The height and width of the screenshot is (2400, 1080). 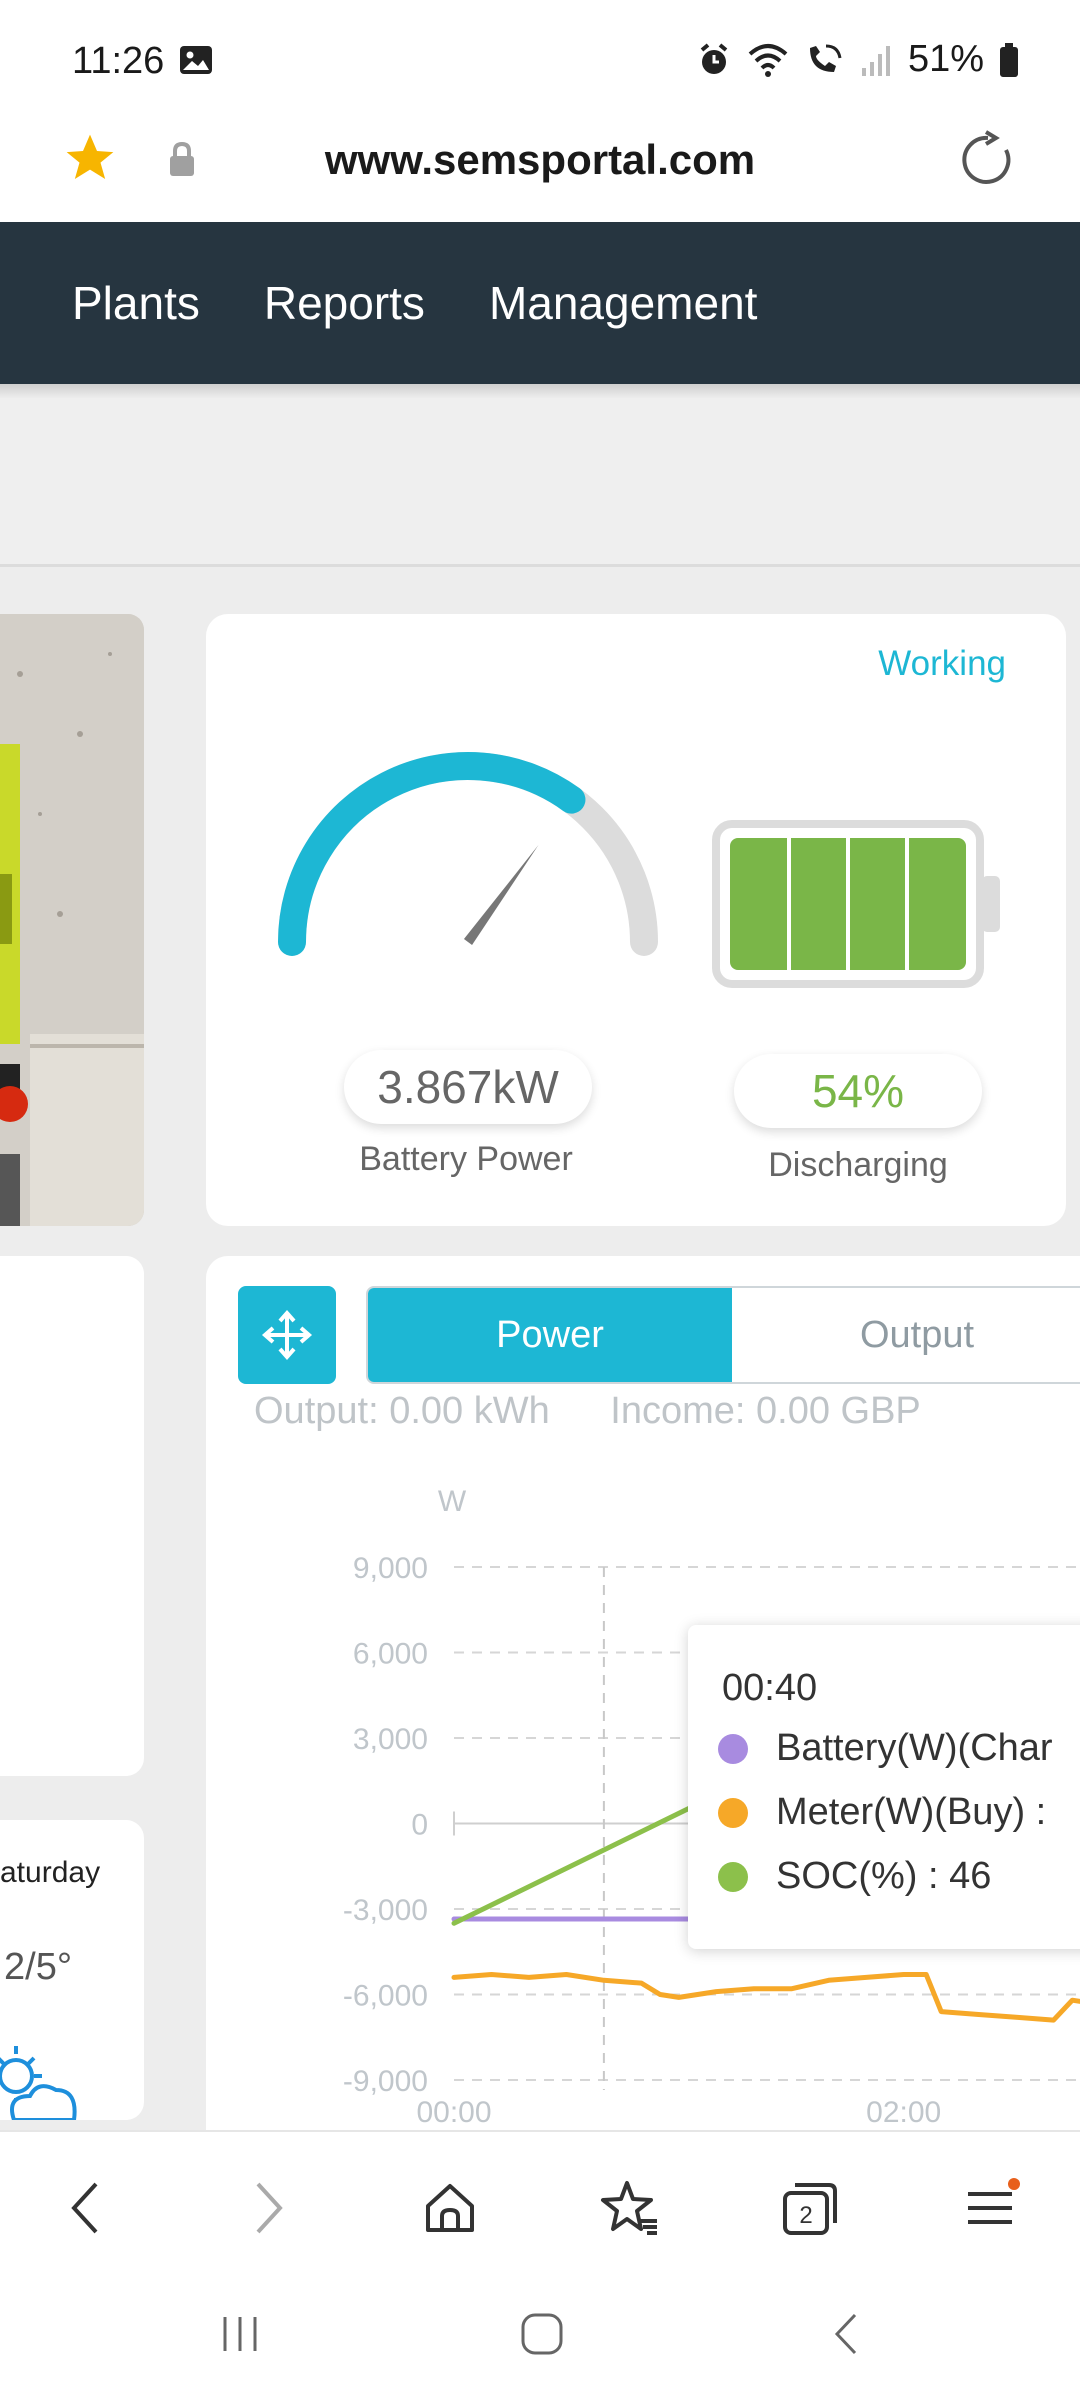 I want to click on image-icon, so click(x=196, y=60).